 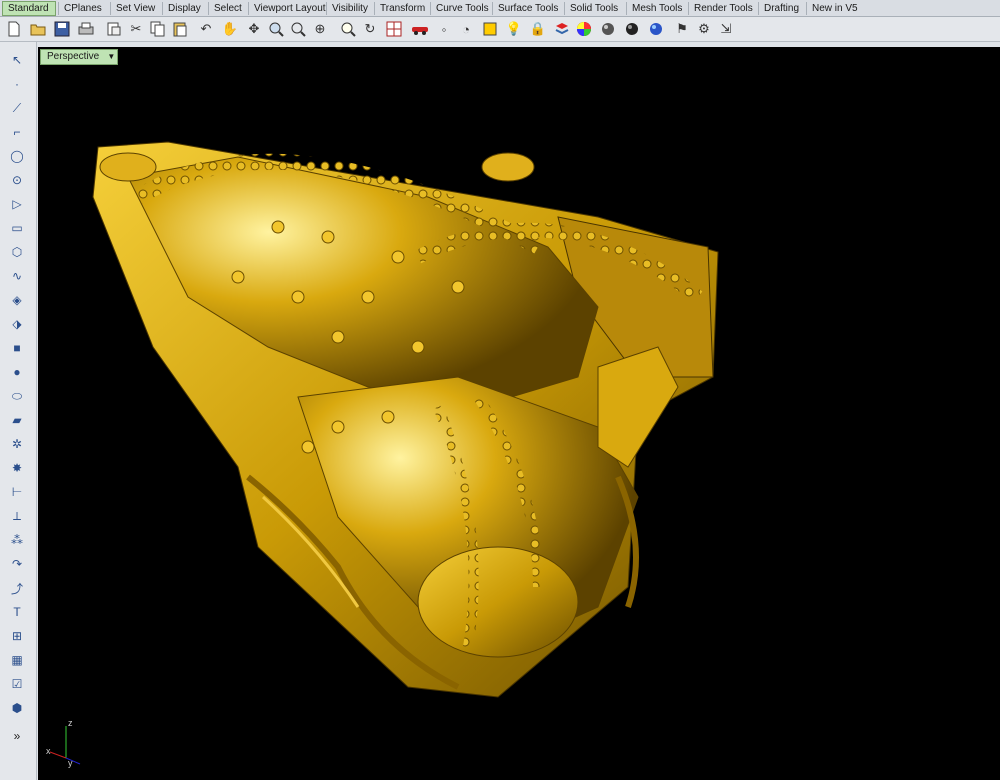 What do you see at coordinates (17, 132) in the screenshot?
I see `curve-icon: ⌐` at bounding box center [17, 132].